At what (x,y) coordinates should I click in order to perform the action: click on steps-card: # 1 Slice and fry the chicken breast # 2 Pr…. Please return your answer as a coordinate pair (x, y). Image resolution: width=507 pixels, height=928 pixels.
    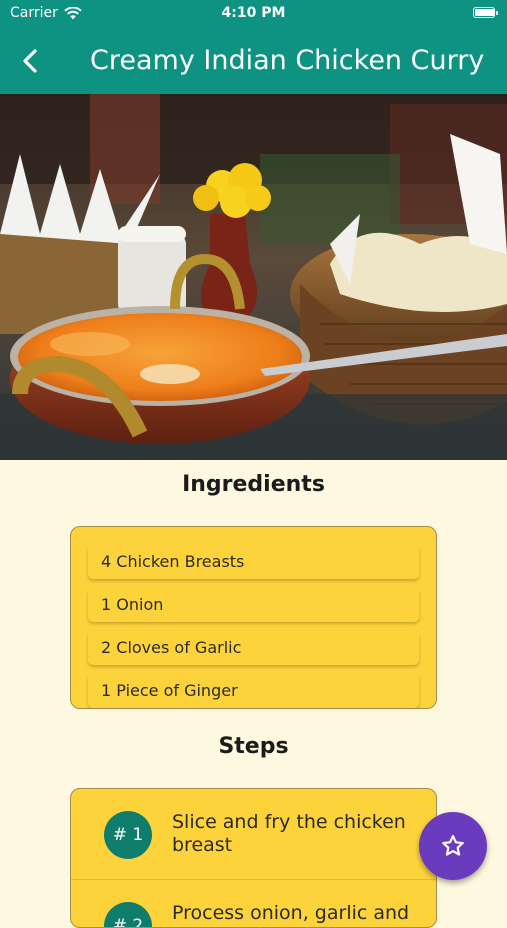
    Looking at the image, I should click on (253, 858).